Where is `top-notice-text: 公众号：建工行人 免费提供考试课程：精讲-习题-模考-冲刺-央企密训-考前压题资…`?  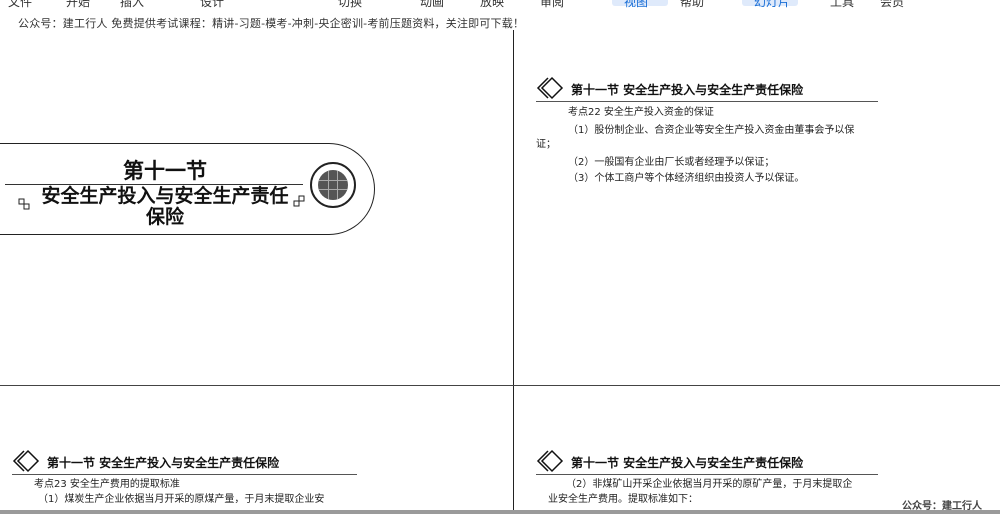
top-notice-text: 公众号：建工行人 免费提供考试课程：精讲-习题-模考-冲刺-央企密训-考前压题资… is located at coordinates (271, 23).